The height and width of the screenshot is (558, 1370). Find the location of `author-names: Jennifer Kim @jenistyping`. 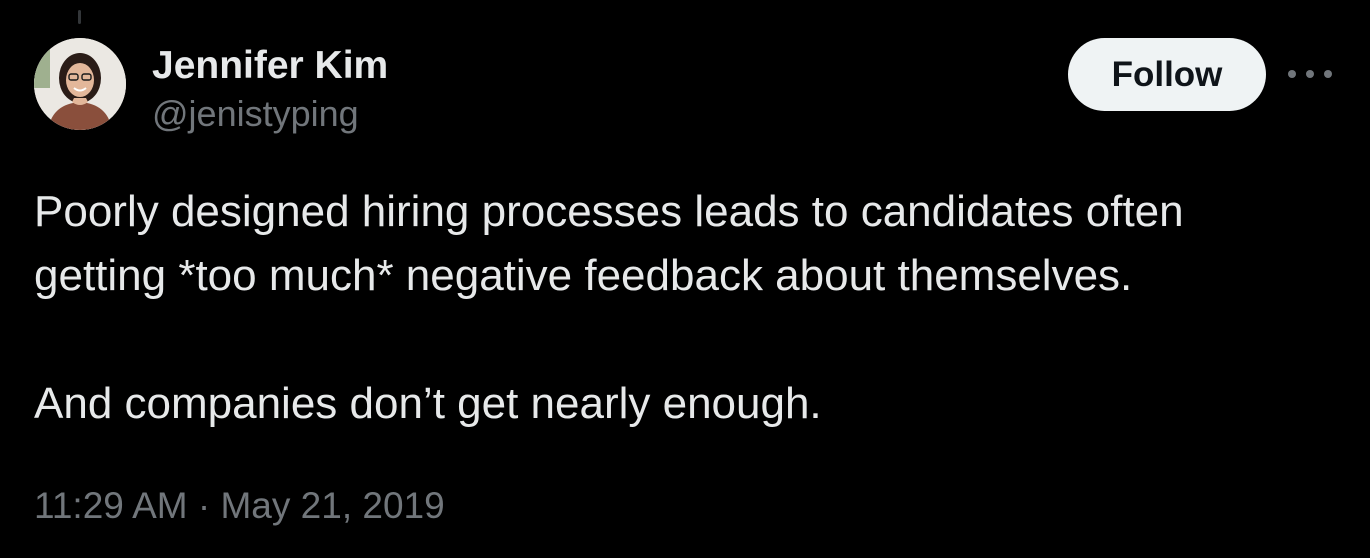

author-names: Jennifer Kim @jenistyping is located at coordinates (270, 90).